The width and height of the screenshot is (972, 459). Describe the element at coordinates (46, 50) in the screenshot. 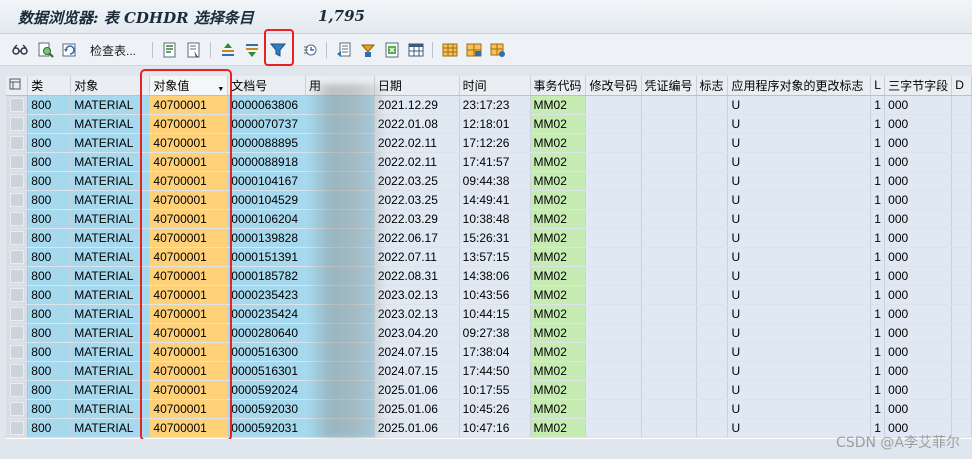

I see `search-doc-icon` at that location.